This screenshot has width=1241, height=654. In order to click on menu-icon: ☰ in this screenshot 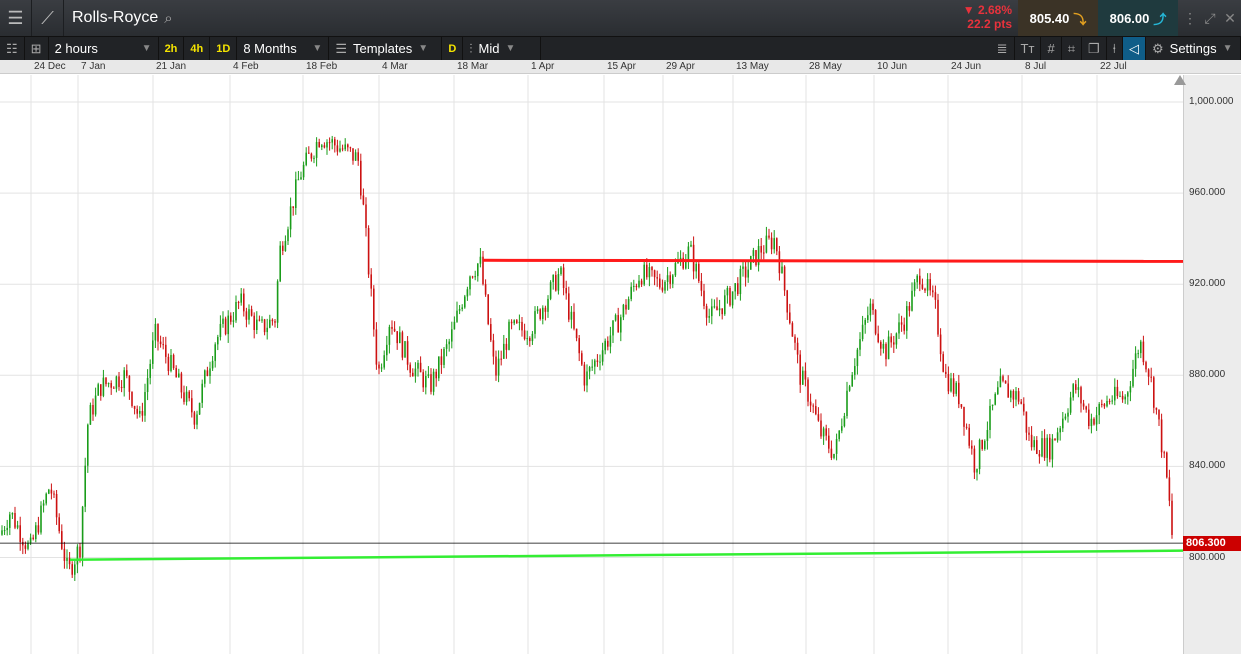, I will do `click(16, 18)`.